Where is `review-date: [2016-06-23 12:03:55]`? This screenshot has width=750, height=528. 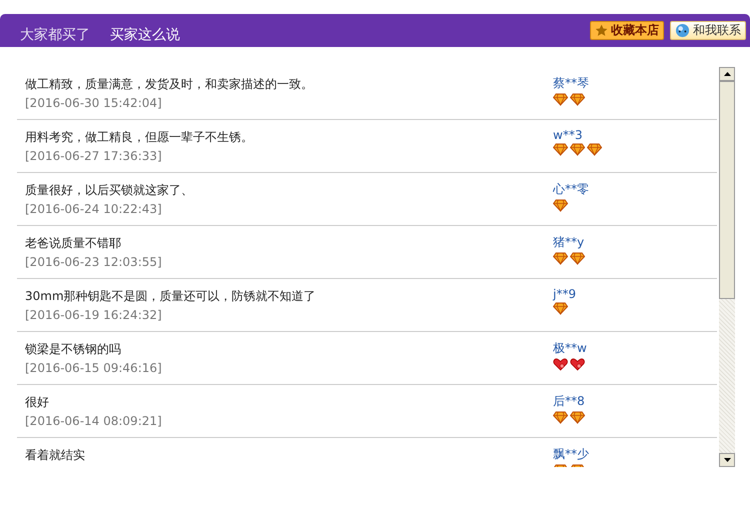
review-date: [2016-06-23 12:03:55] is located at coordinates (94, 262).